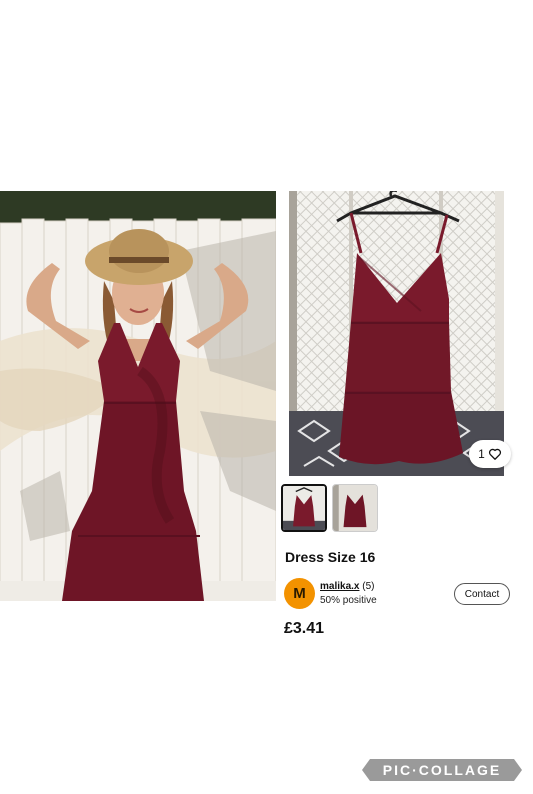  Describe the element at coordinates (330, 557) in the screenshot. I see `listing-title: Dress Size 16` at that location.